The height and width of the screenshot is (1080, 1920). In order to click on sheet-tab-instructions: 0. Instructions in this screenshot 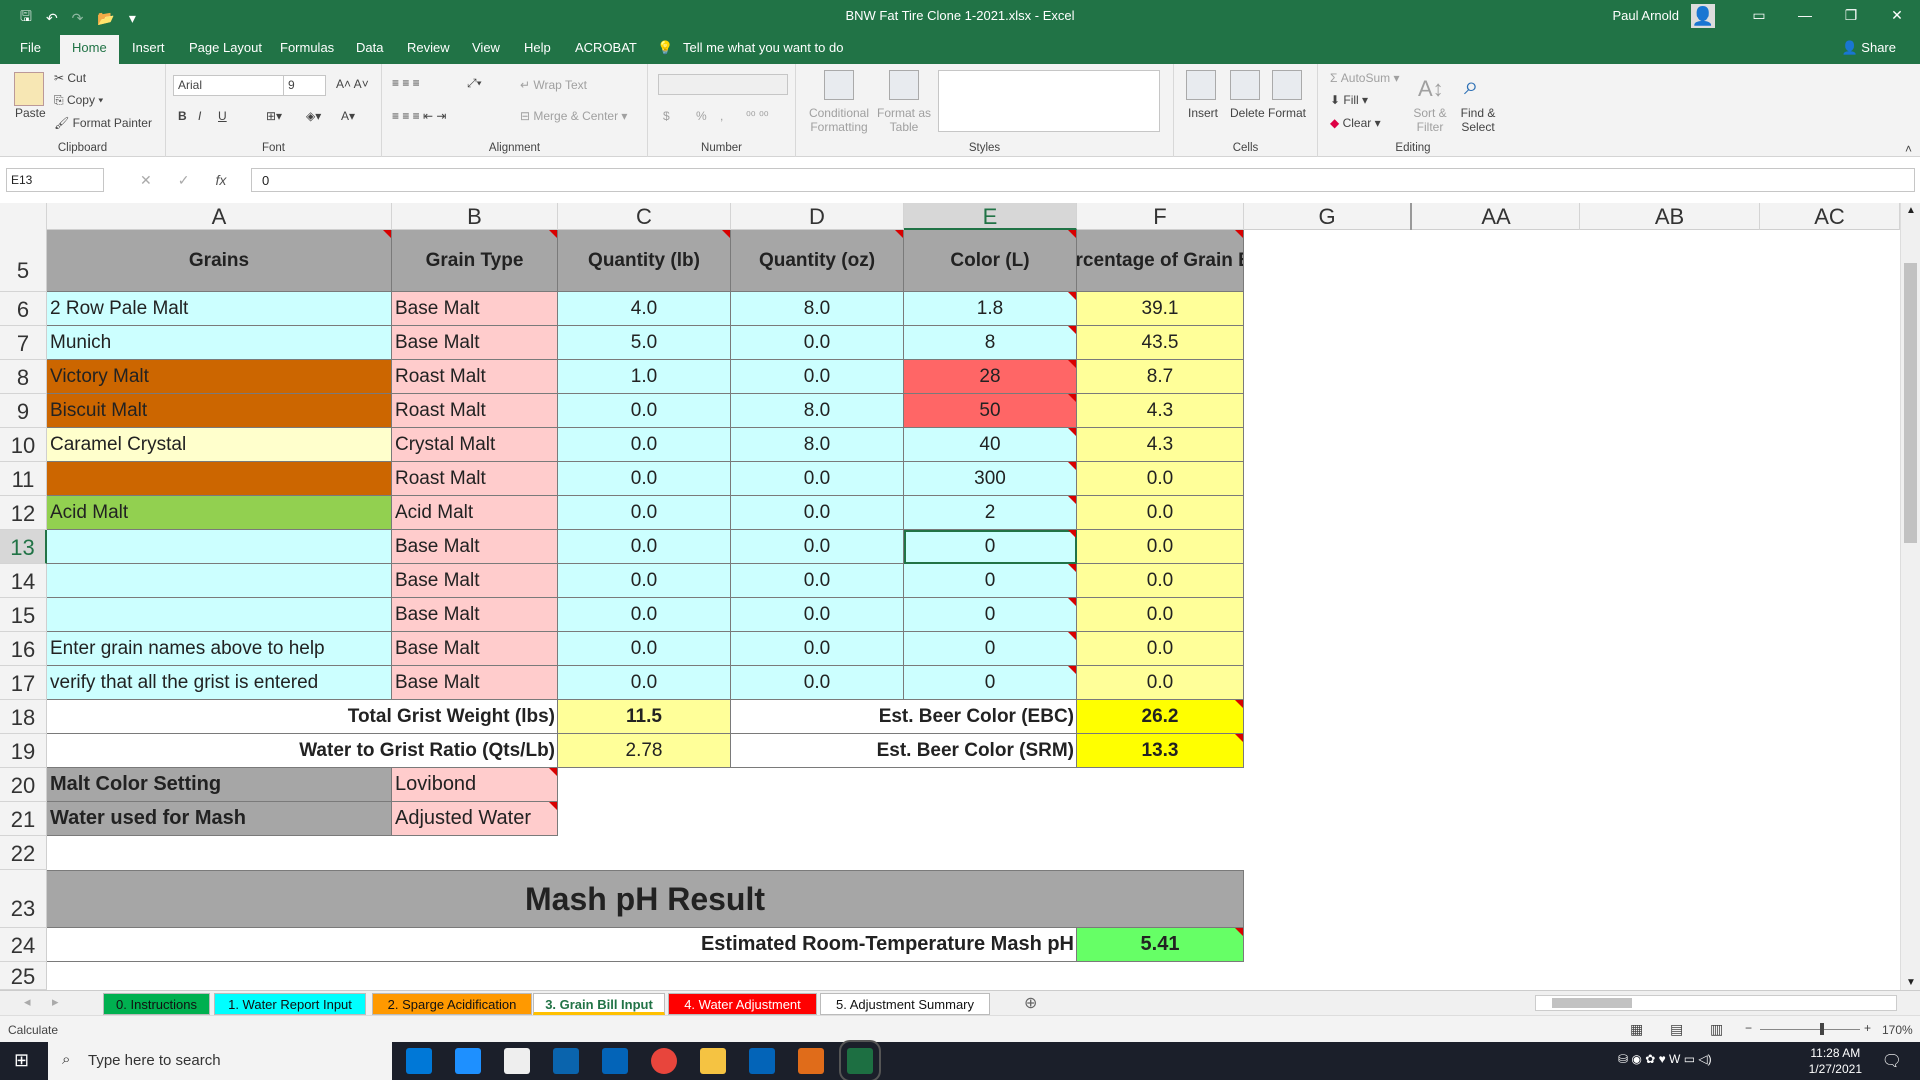, I will do `click(156, 1004)`.